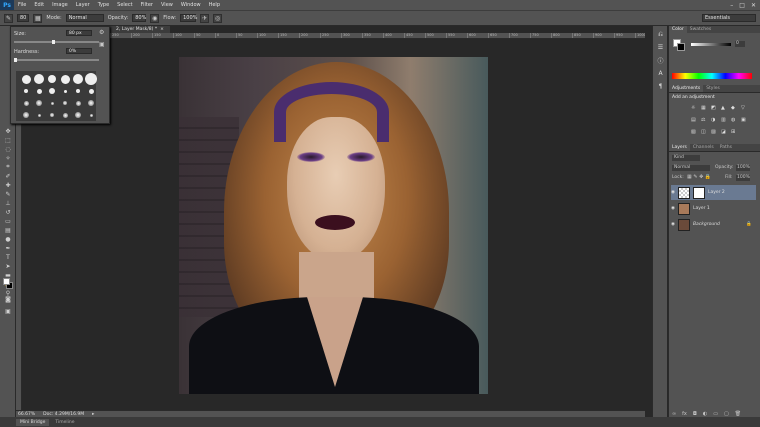 This screenshot has width=760, height=427. I want to click on layer-name: Background, so click(706, 224).